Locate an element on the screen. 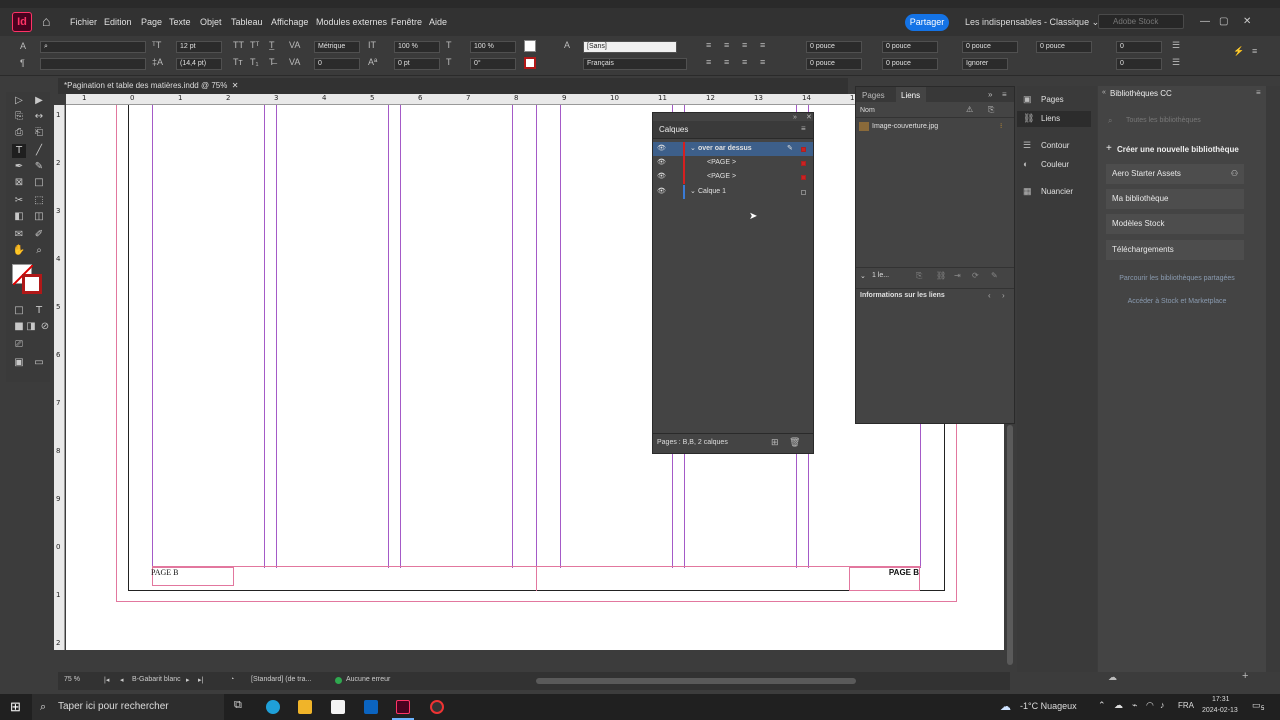  link-filename: Image-couverture.jpg is located at coordinates (905, 126).